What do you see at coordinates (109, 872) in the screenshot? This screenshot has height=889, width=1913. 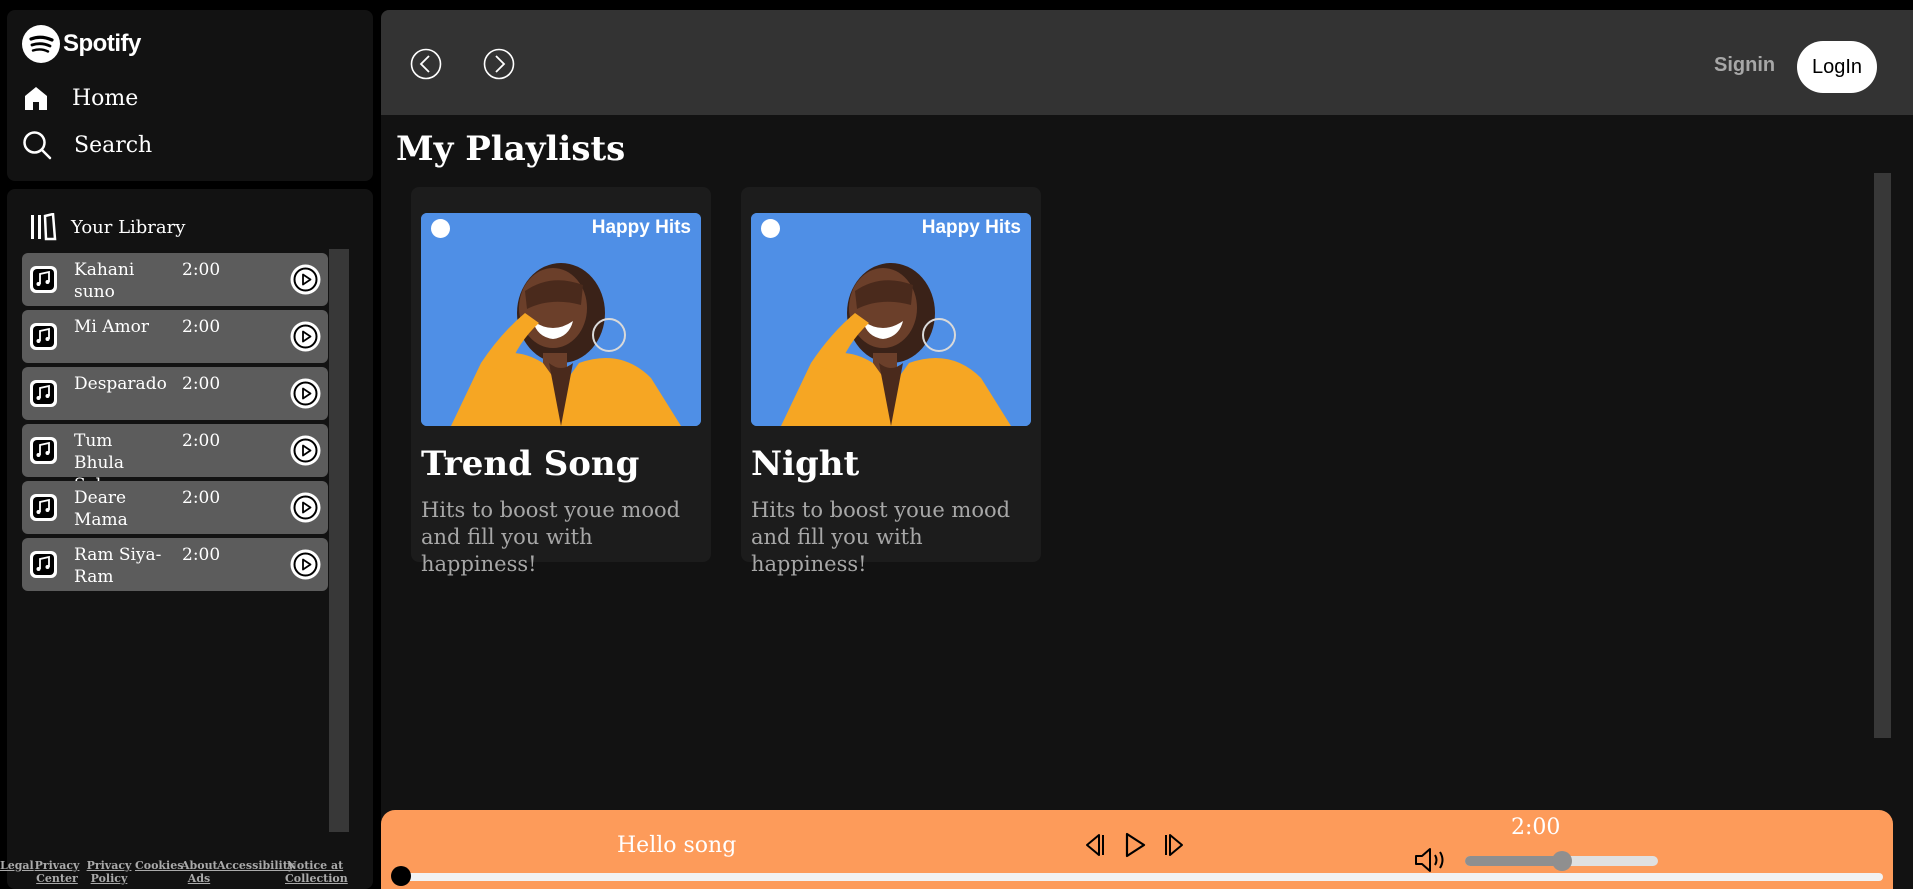 I see `footer-link-privacy-policy: Privacy Policy` at bounding box center [109, 872].